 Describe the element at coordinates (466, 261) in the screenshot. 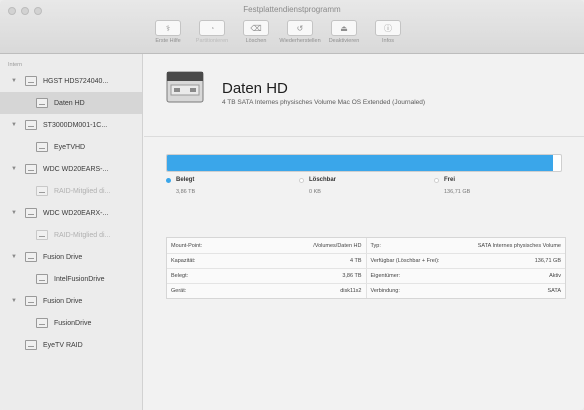

I see `info-cell: Verfügbar (Löschbar + Frei): 136,71 GB` at that location.